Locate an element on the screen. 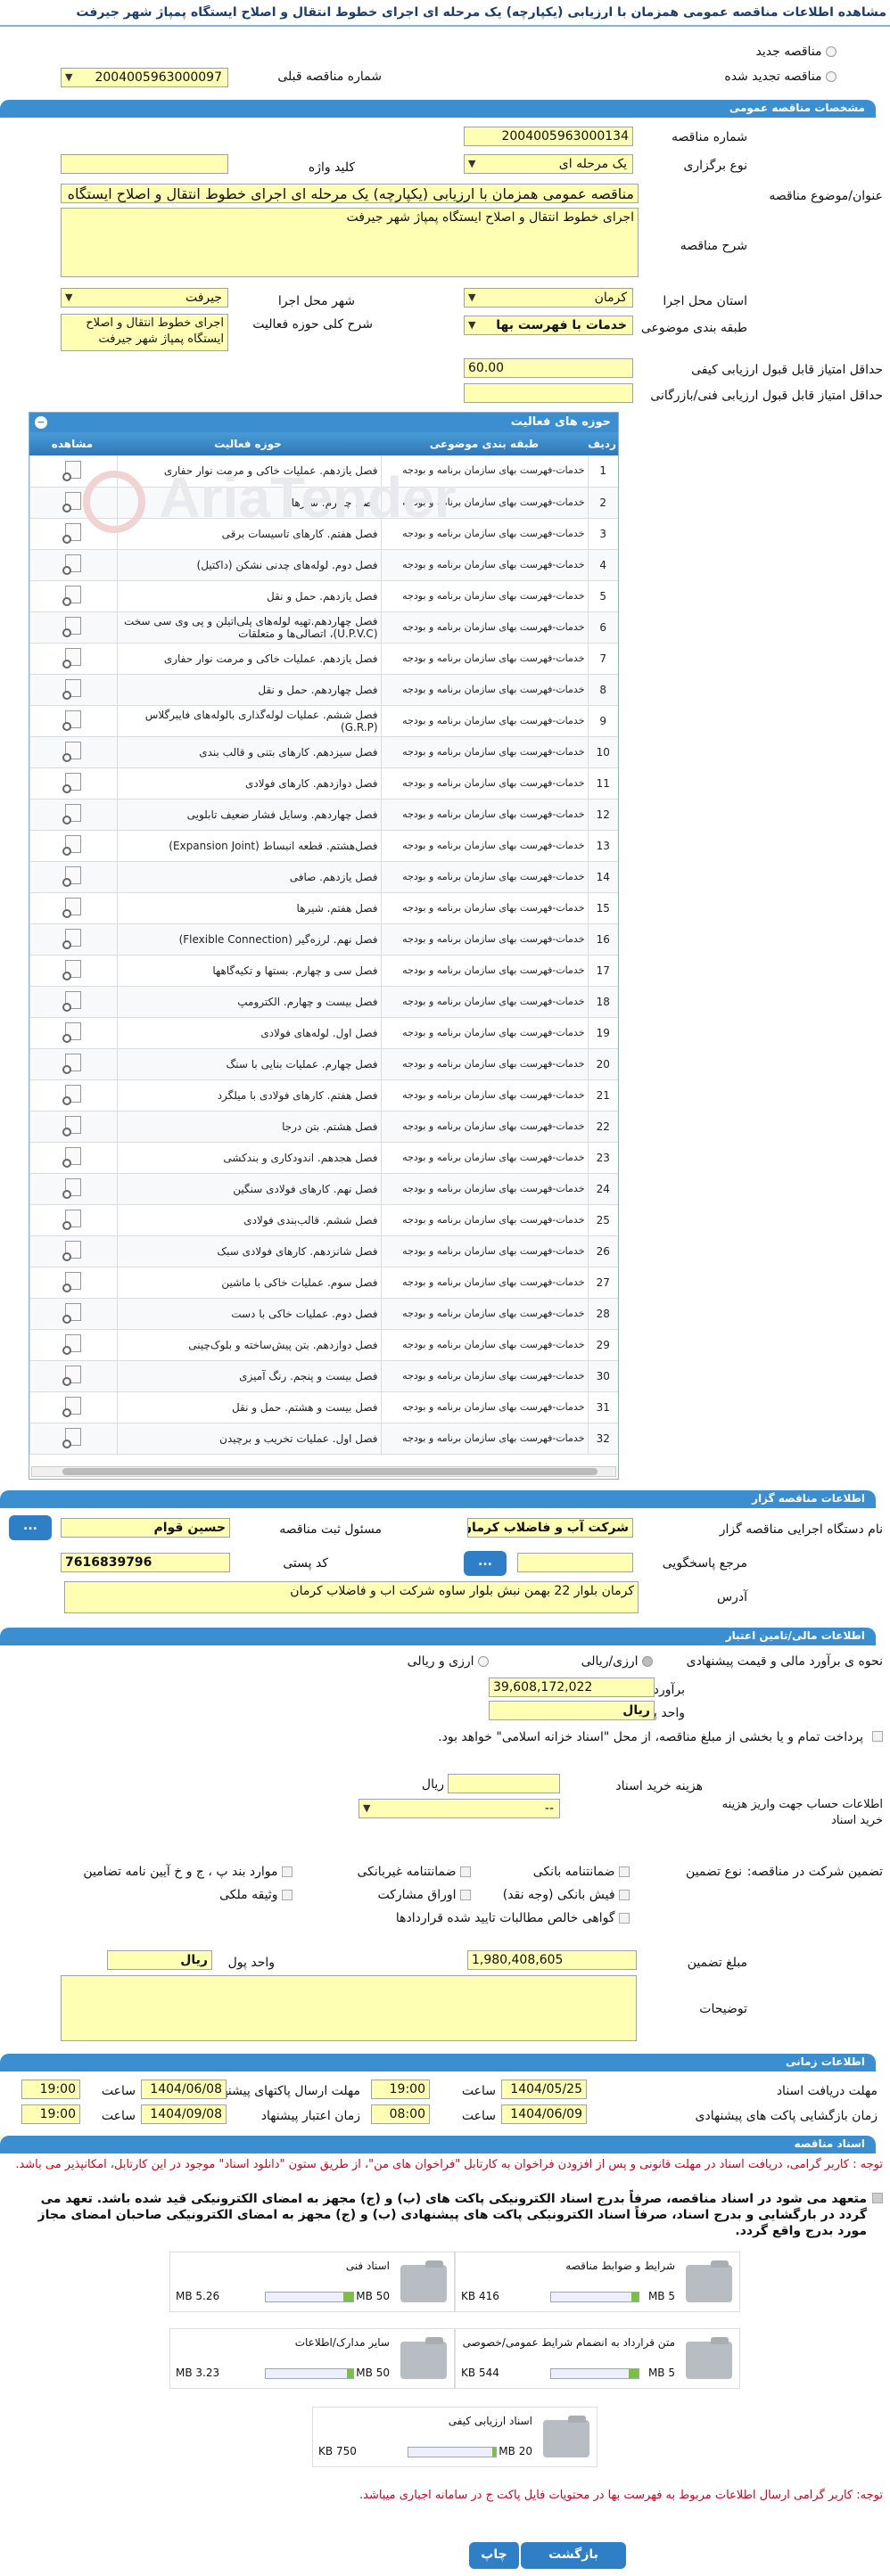 This screenshot has width=890, height=2576. new-tender-option: مناقصه جدید is located at coordinates (796, 52).